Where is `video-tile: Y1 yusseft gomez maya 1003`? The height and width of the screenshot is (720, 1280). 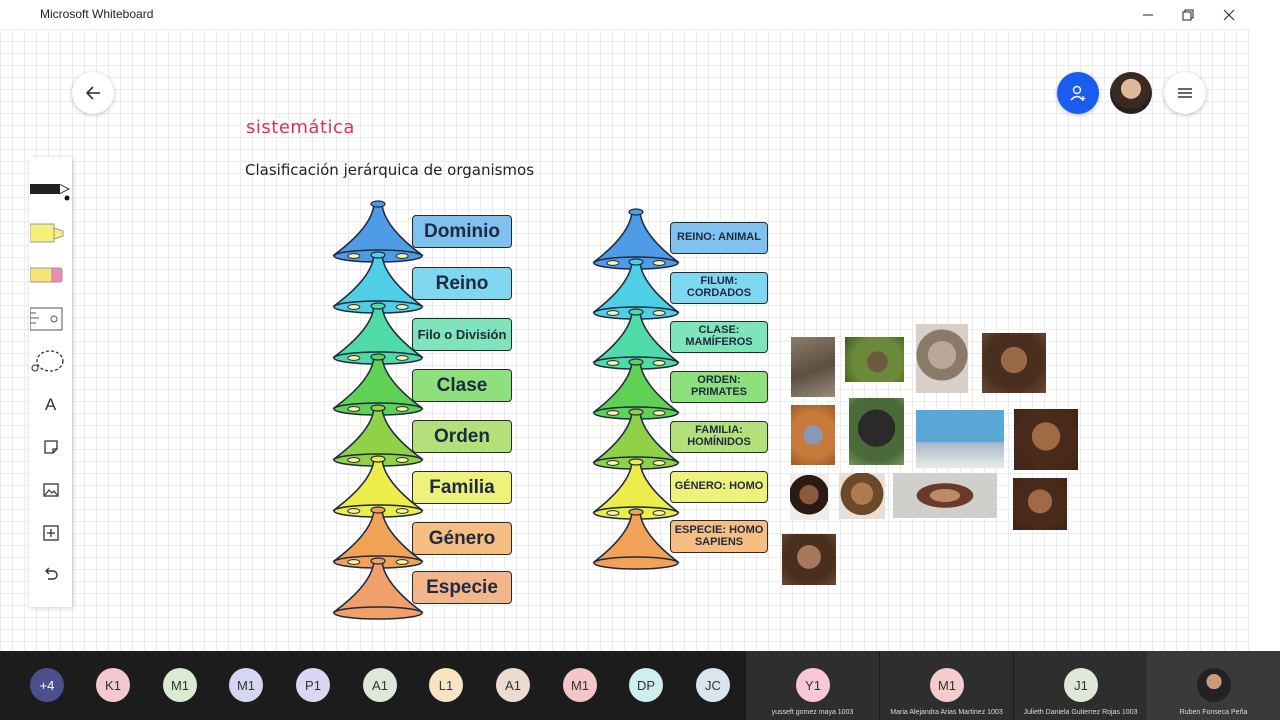 video-tile: Y1 yusseft gomez maya 1003 is located at coordinates (812, 685).